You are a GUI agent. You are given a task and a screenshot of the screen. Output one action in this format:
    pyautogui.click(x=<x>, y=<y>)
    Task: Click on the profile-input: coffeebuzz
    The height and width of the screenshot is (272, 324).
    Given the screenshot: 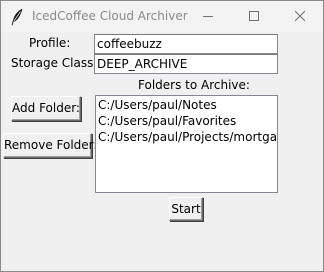 What is the action you would take?
    pyautogui.click(x=186, y=44)
    